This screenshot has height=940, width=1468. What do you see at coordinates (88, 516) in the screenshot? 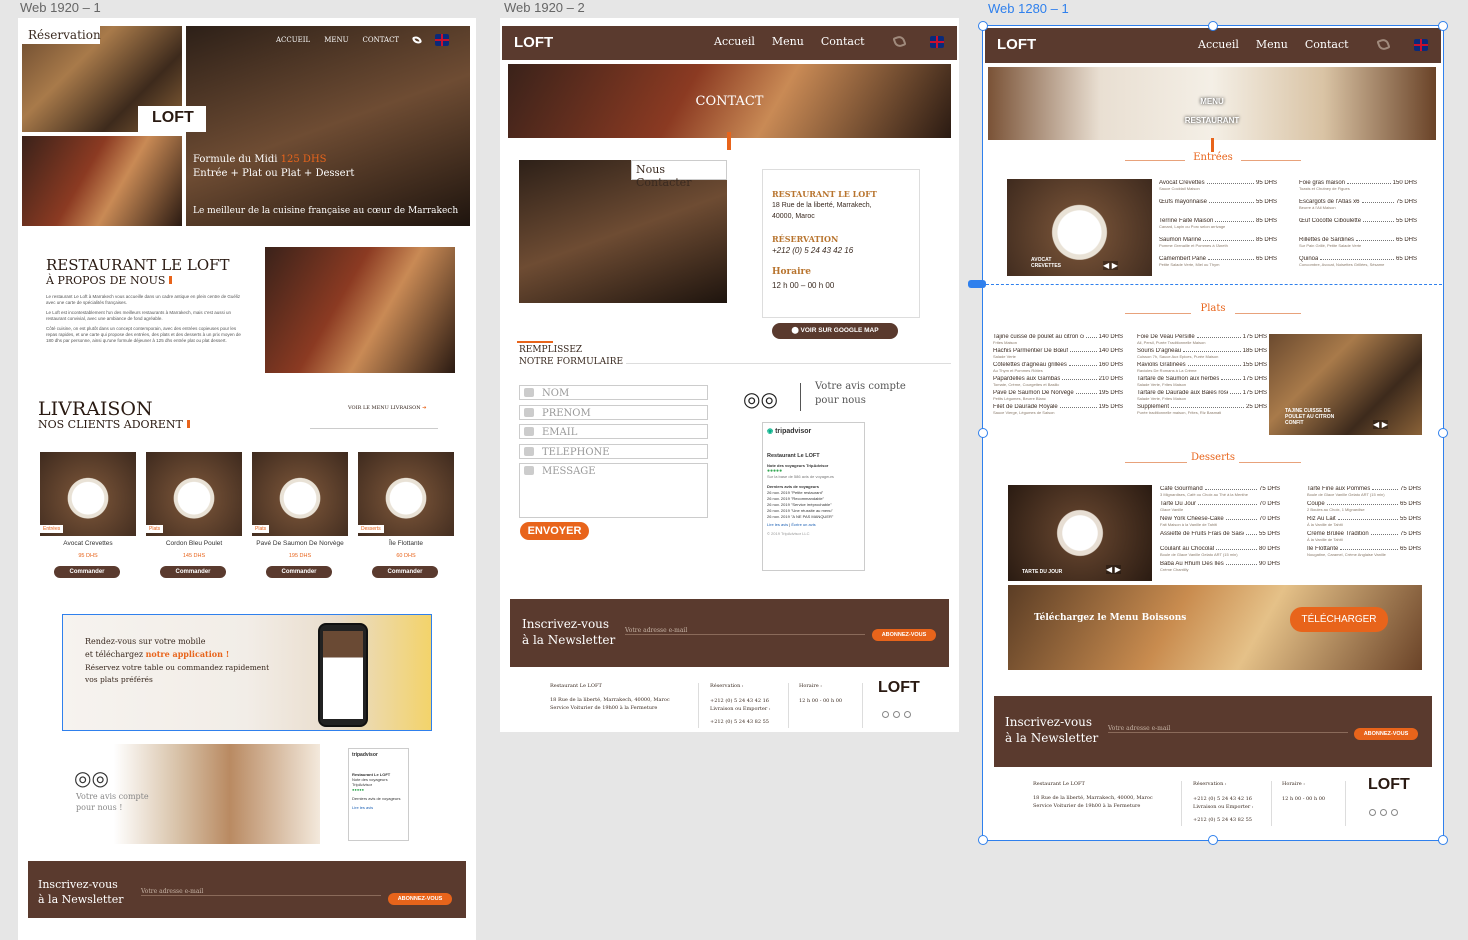
I see `dish-card: Entrées Avocat Crevettes 95 DHS Commander` at bounding box center [88, 516].